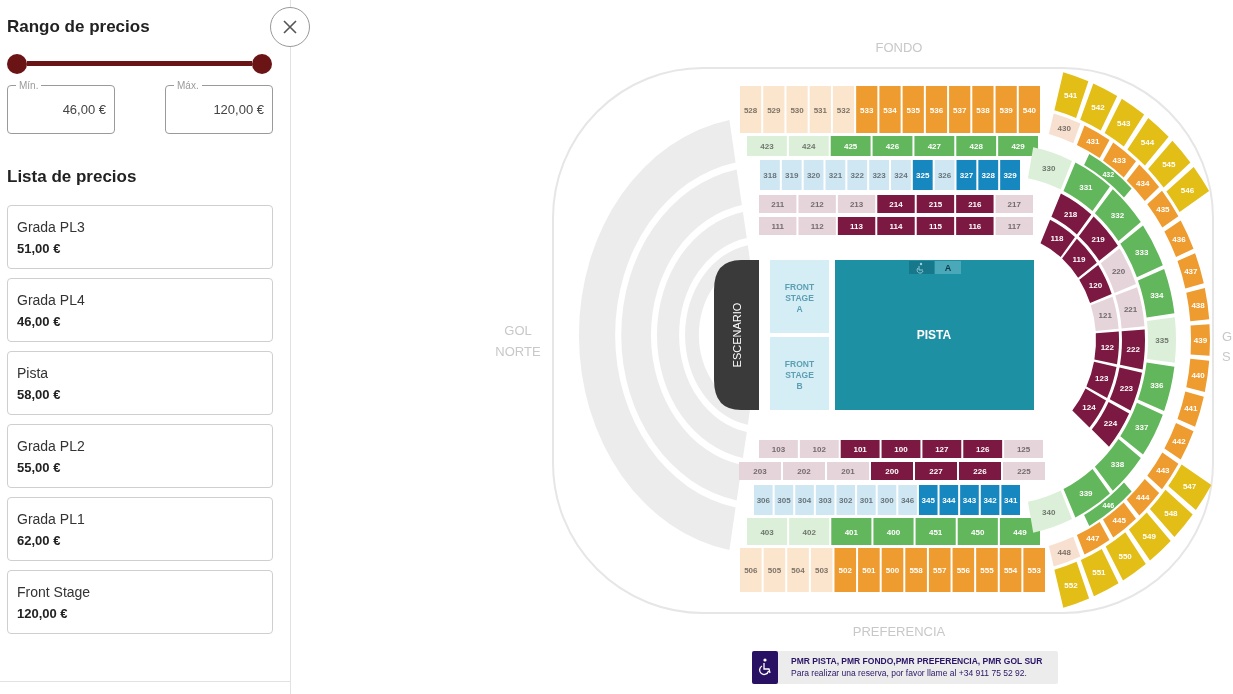 Image resolution: width=1233 pixels, height=694 pixels. I want to click on price-card: Pista 58,00 €, so click(140, 383).